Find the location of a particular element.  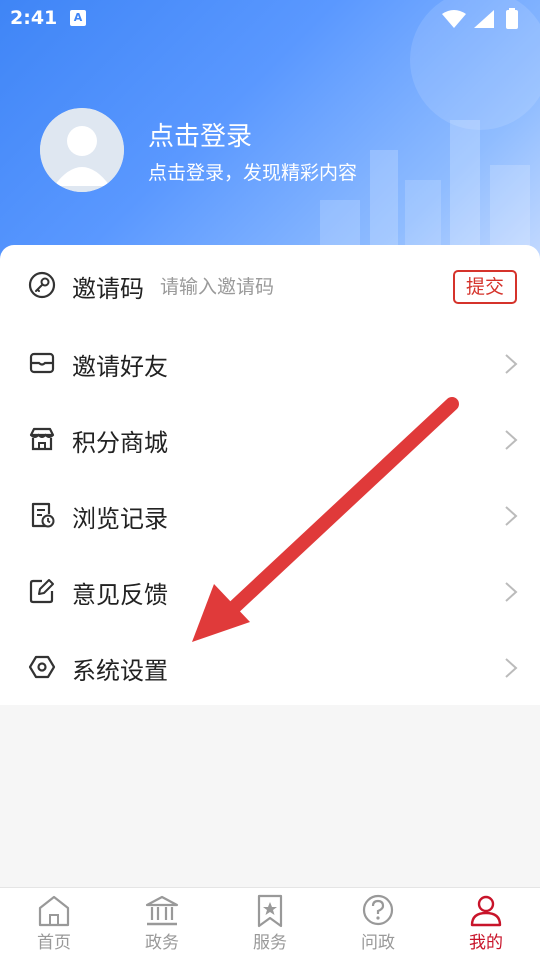

notification-icon: A is located at coordinates (78, 18).